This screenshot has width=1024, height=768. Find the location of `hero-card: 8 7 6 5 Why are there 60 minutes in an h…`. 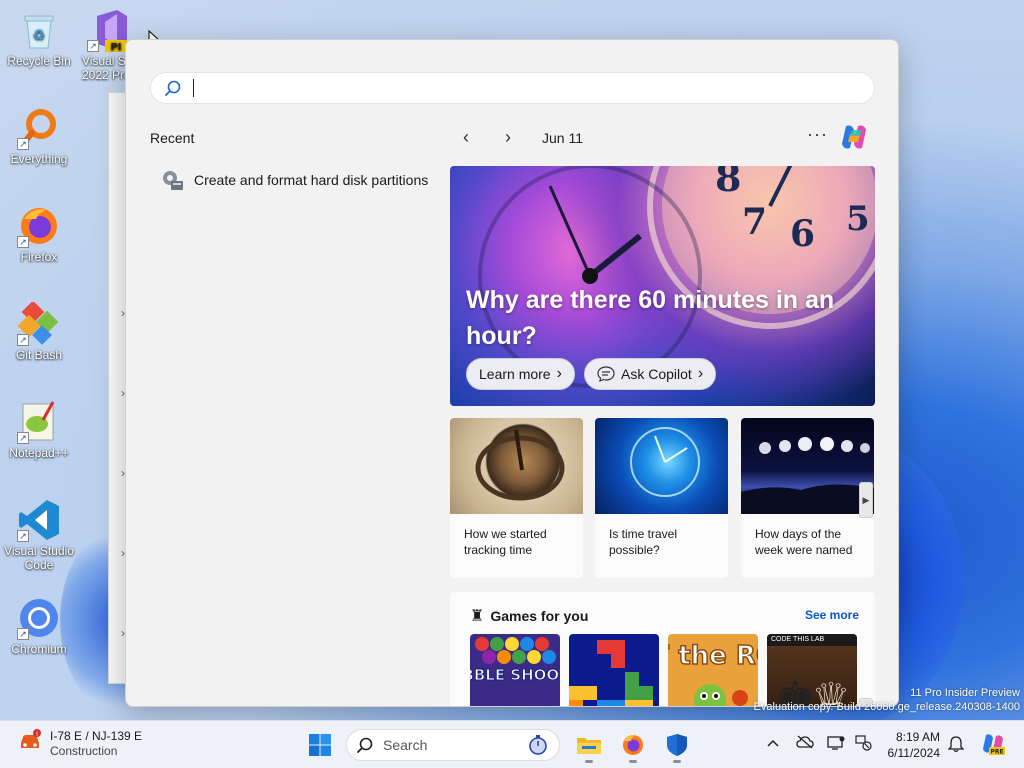

hero-card: 8 7 6 5 Why are there 60 minutes in an h… is located at coordinates (662, 286).